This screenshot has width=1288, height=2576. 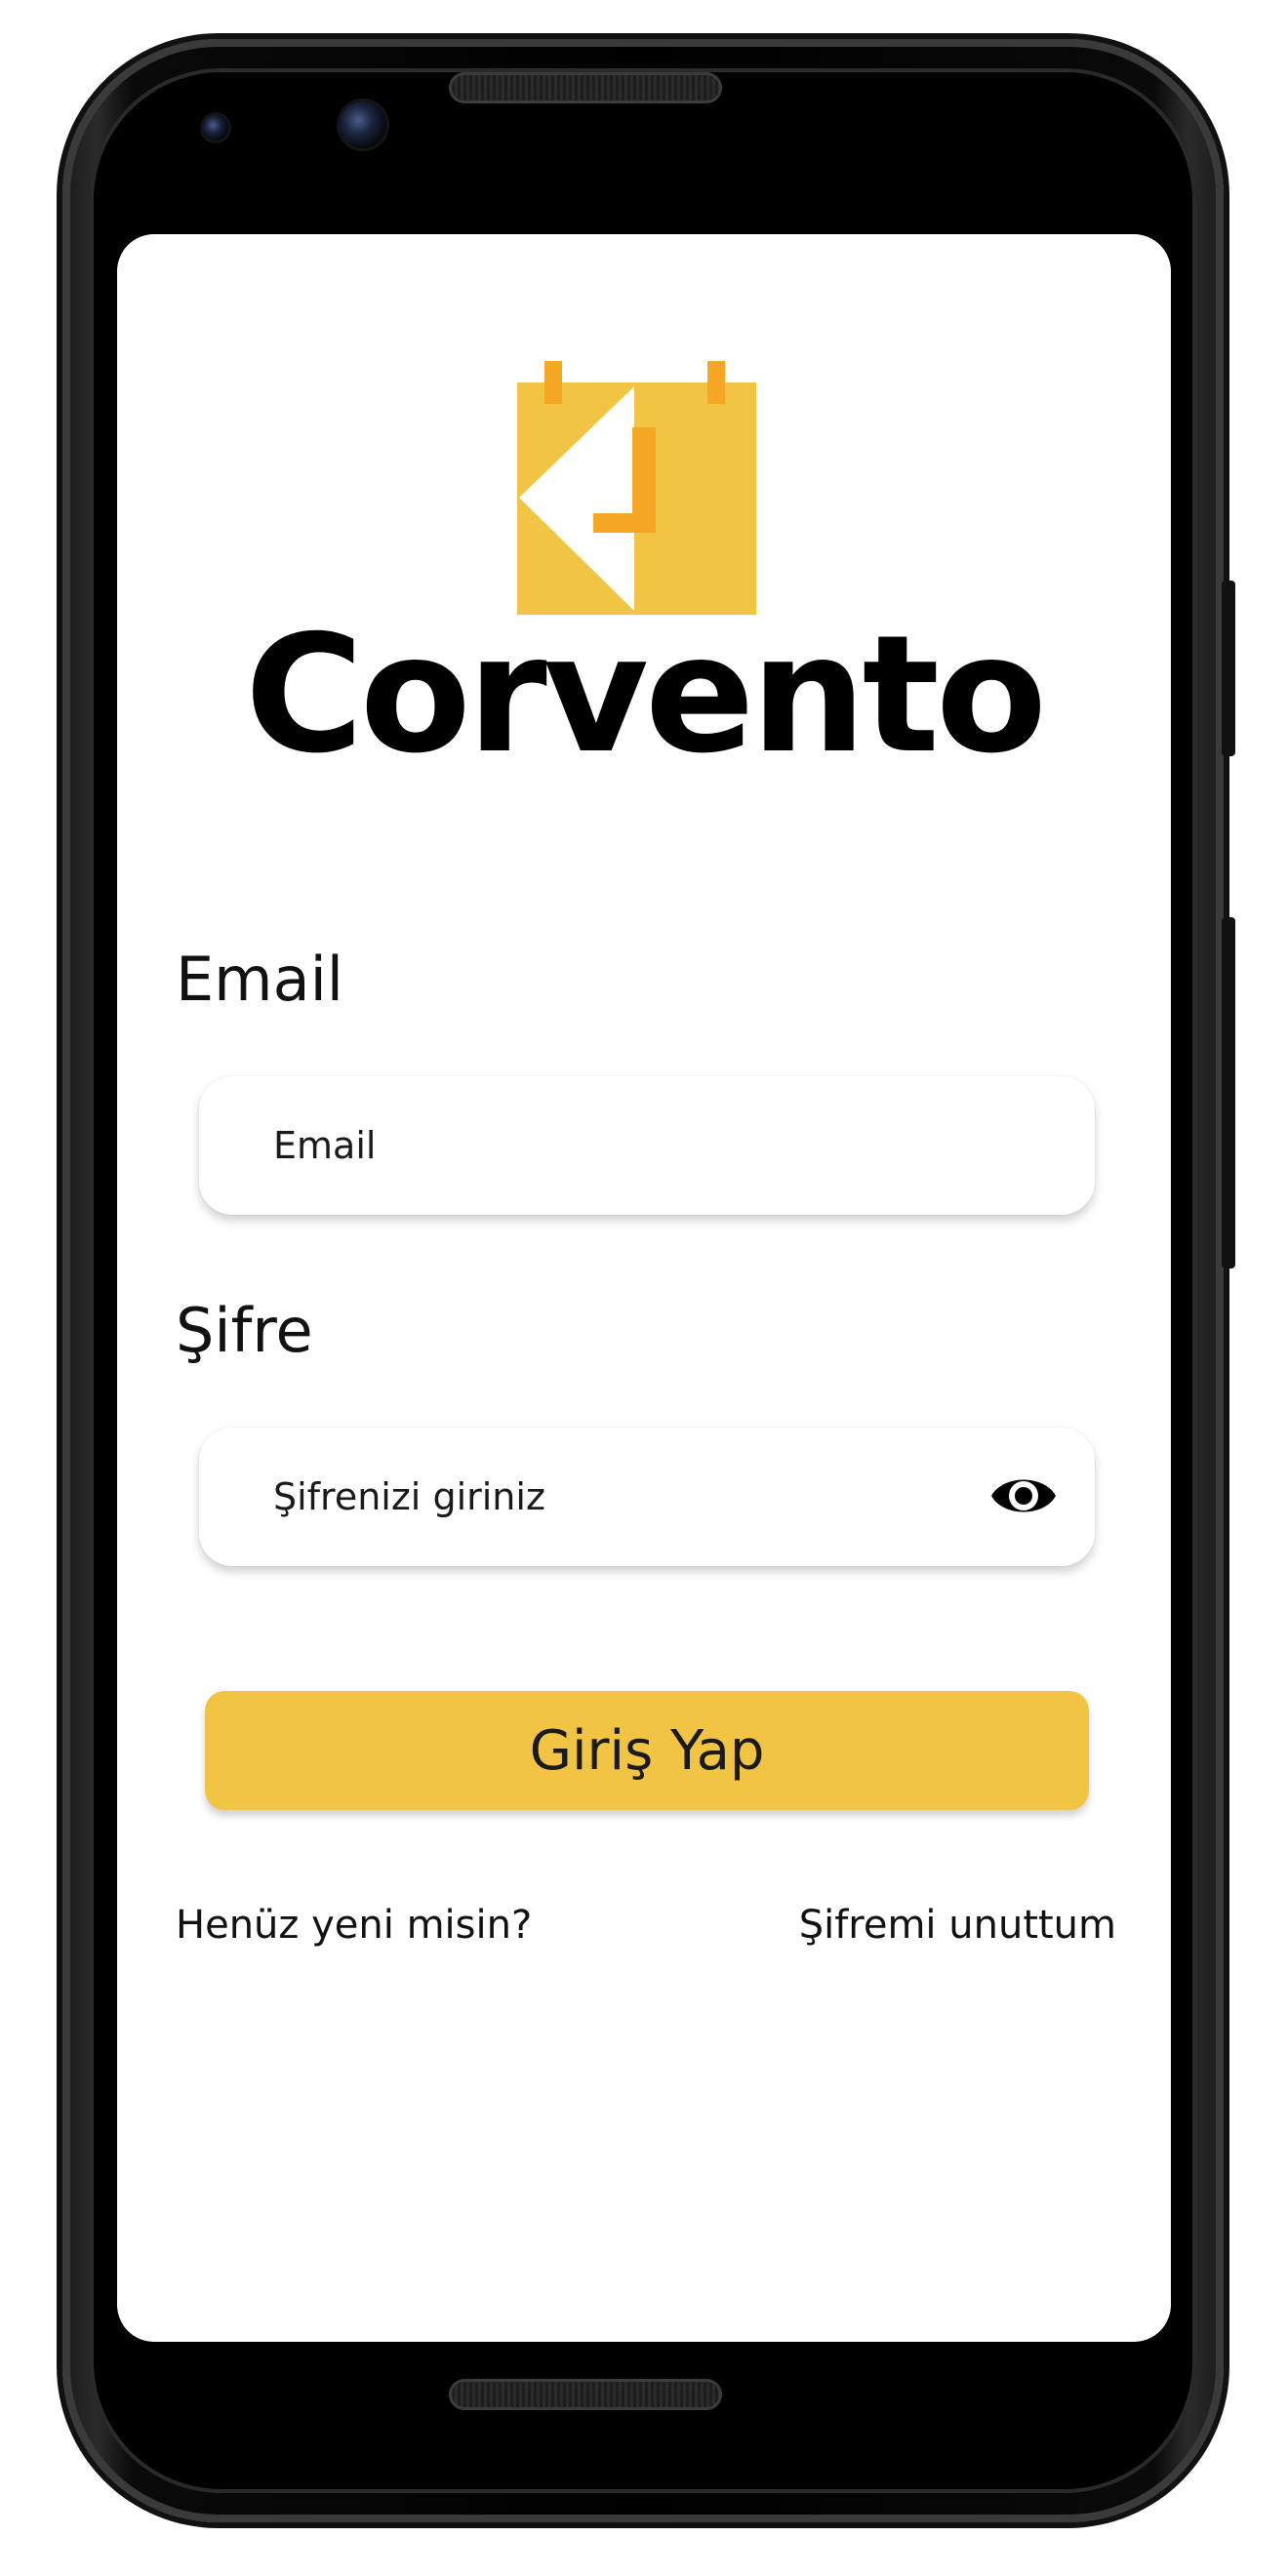 What do you see at coordinates (636, 488) in the screenshot?
I see `calendar-logo-icon` at bounding box center [636, 488].